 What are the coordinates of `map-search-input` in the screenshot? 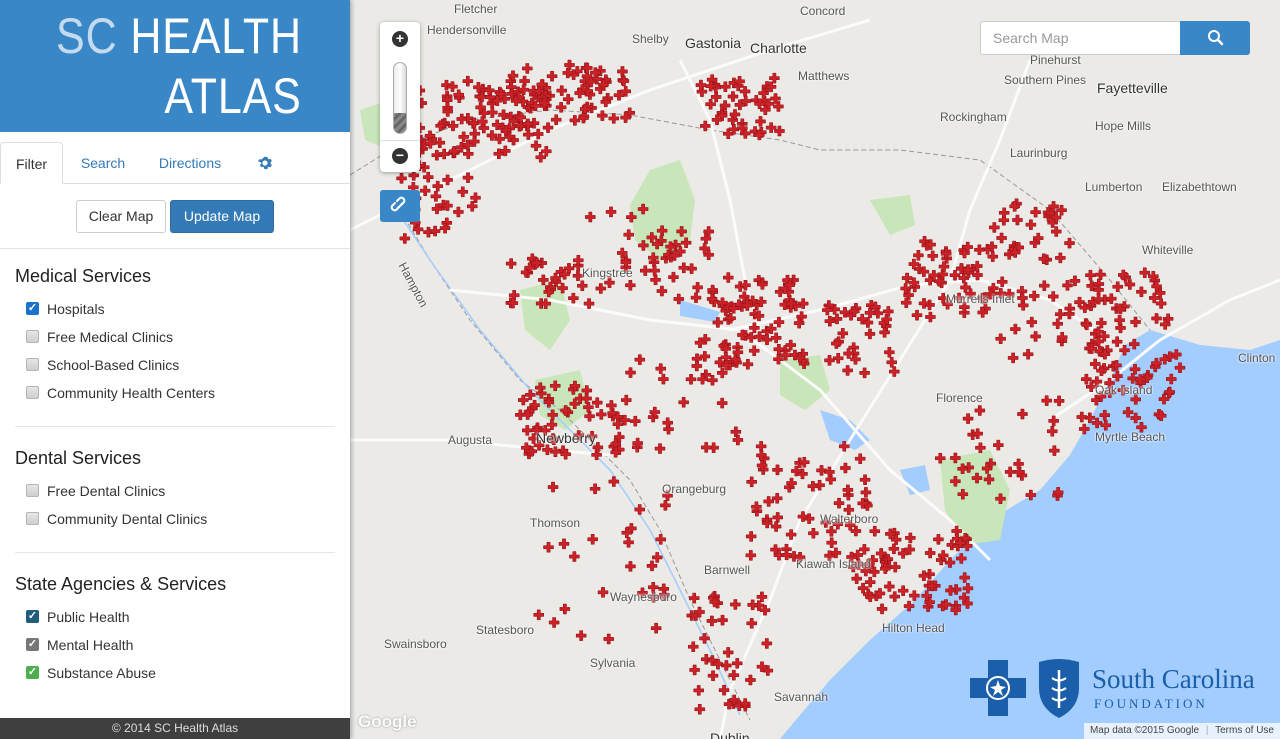 It's located at (1080, 38).